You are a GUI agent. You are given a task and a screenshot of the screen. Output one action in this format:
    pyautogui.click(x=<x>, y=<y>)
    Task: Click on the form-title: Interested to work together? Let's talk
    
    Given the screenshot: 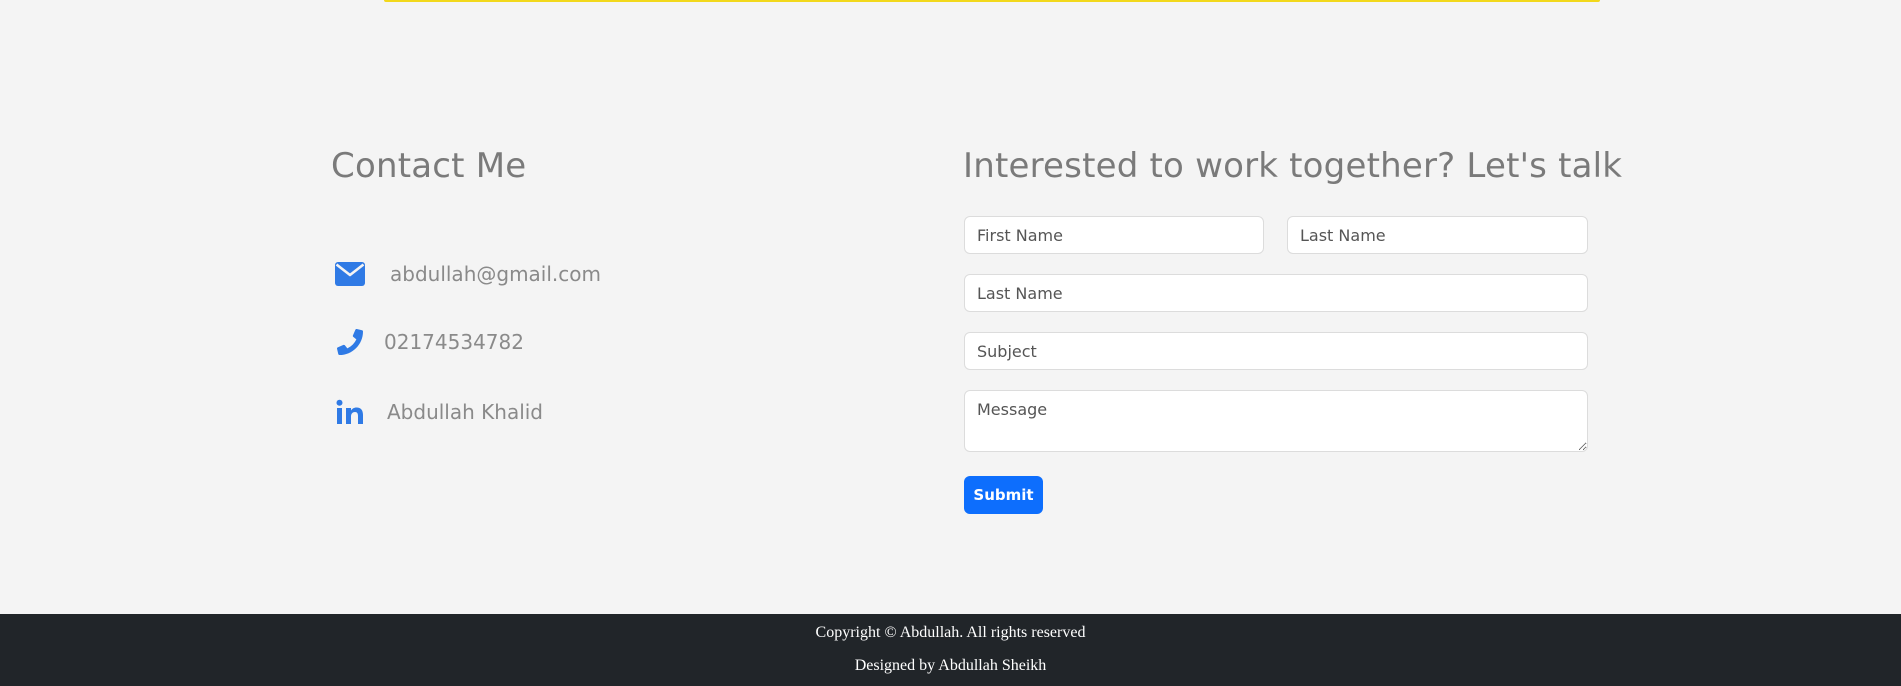 What is the action you would take?
    pyautogui.click(x=1293, y=166)
    